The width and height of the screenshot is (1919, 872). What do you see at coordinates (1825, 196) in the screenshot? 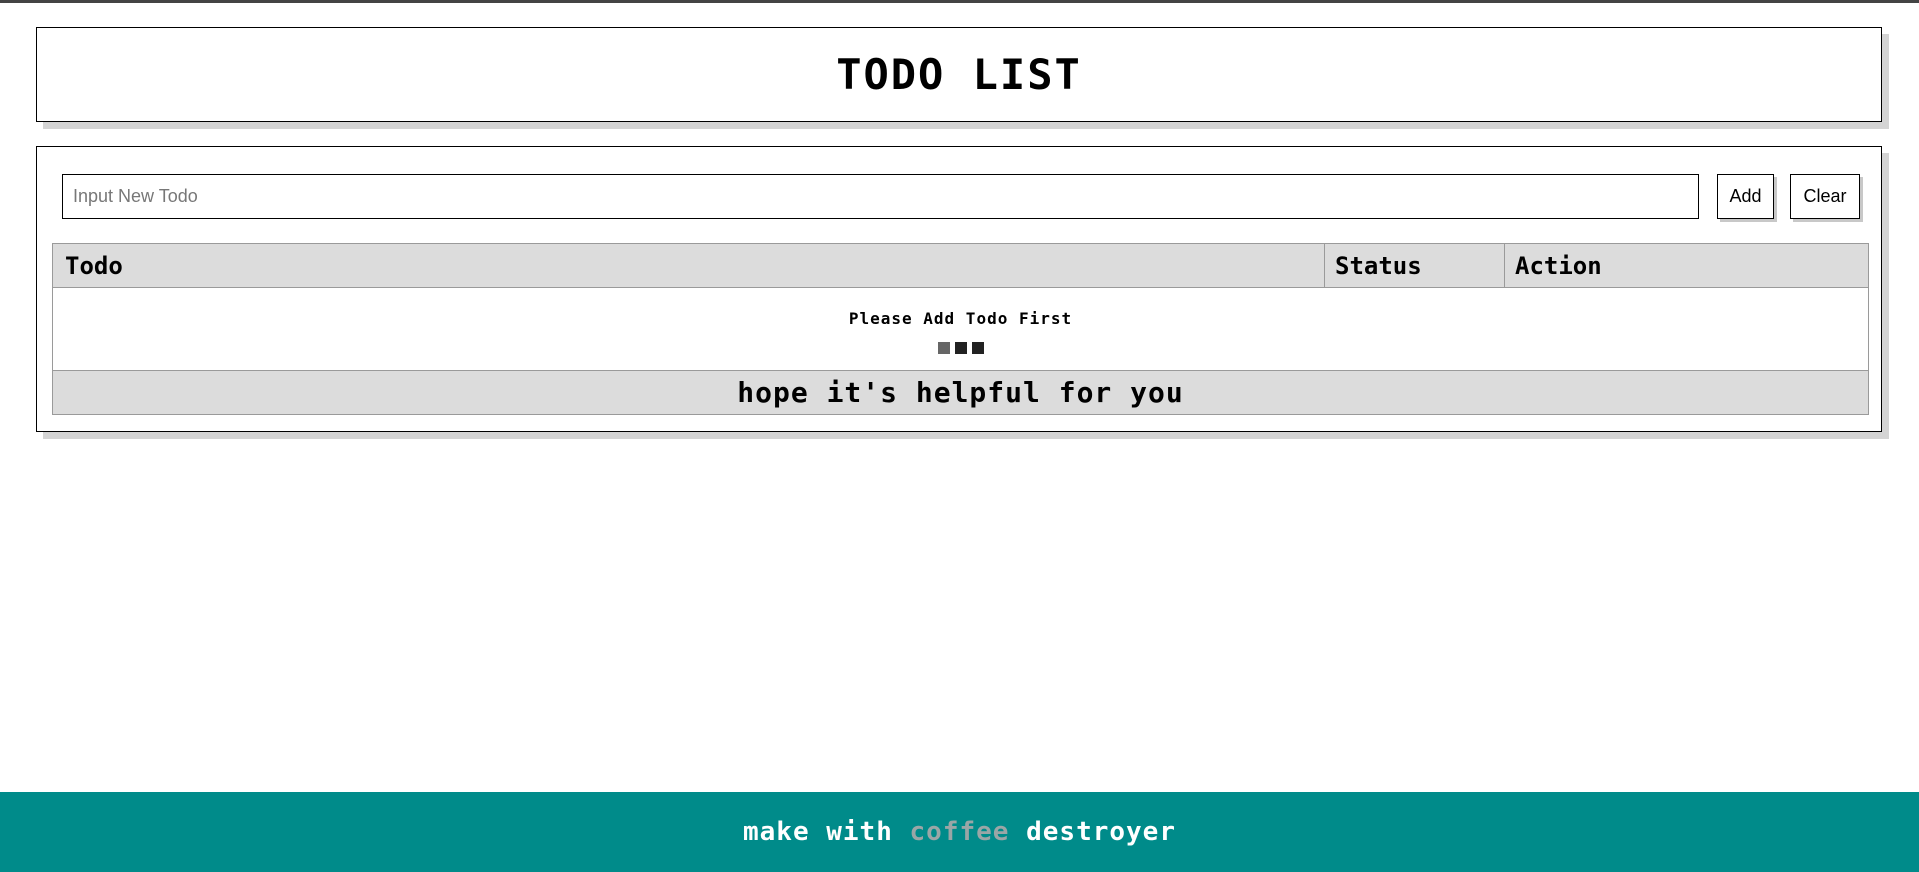
I see `clear-button: Clear` at bounding box center [1825, 196].